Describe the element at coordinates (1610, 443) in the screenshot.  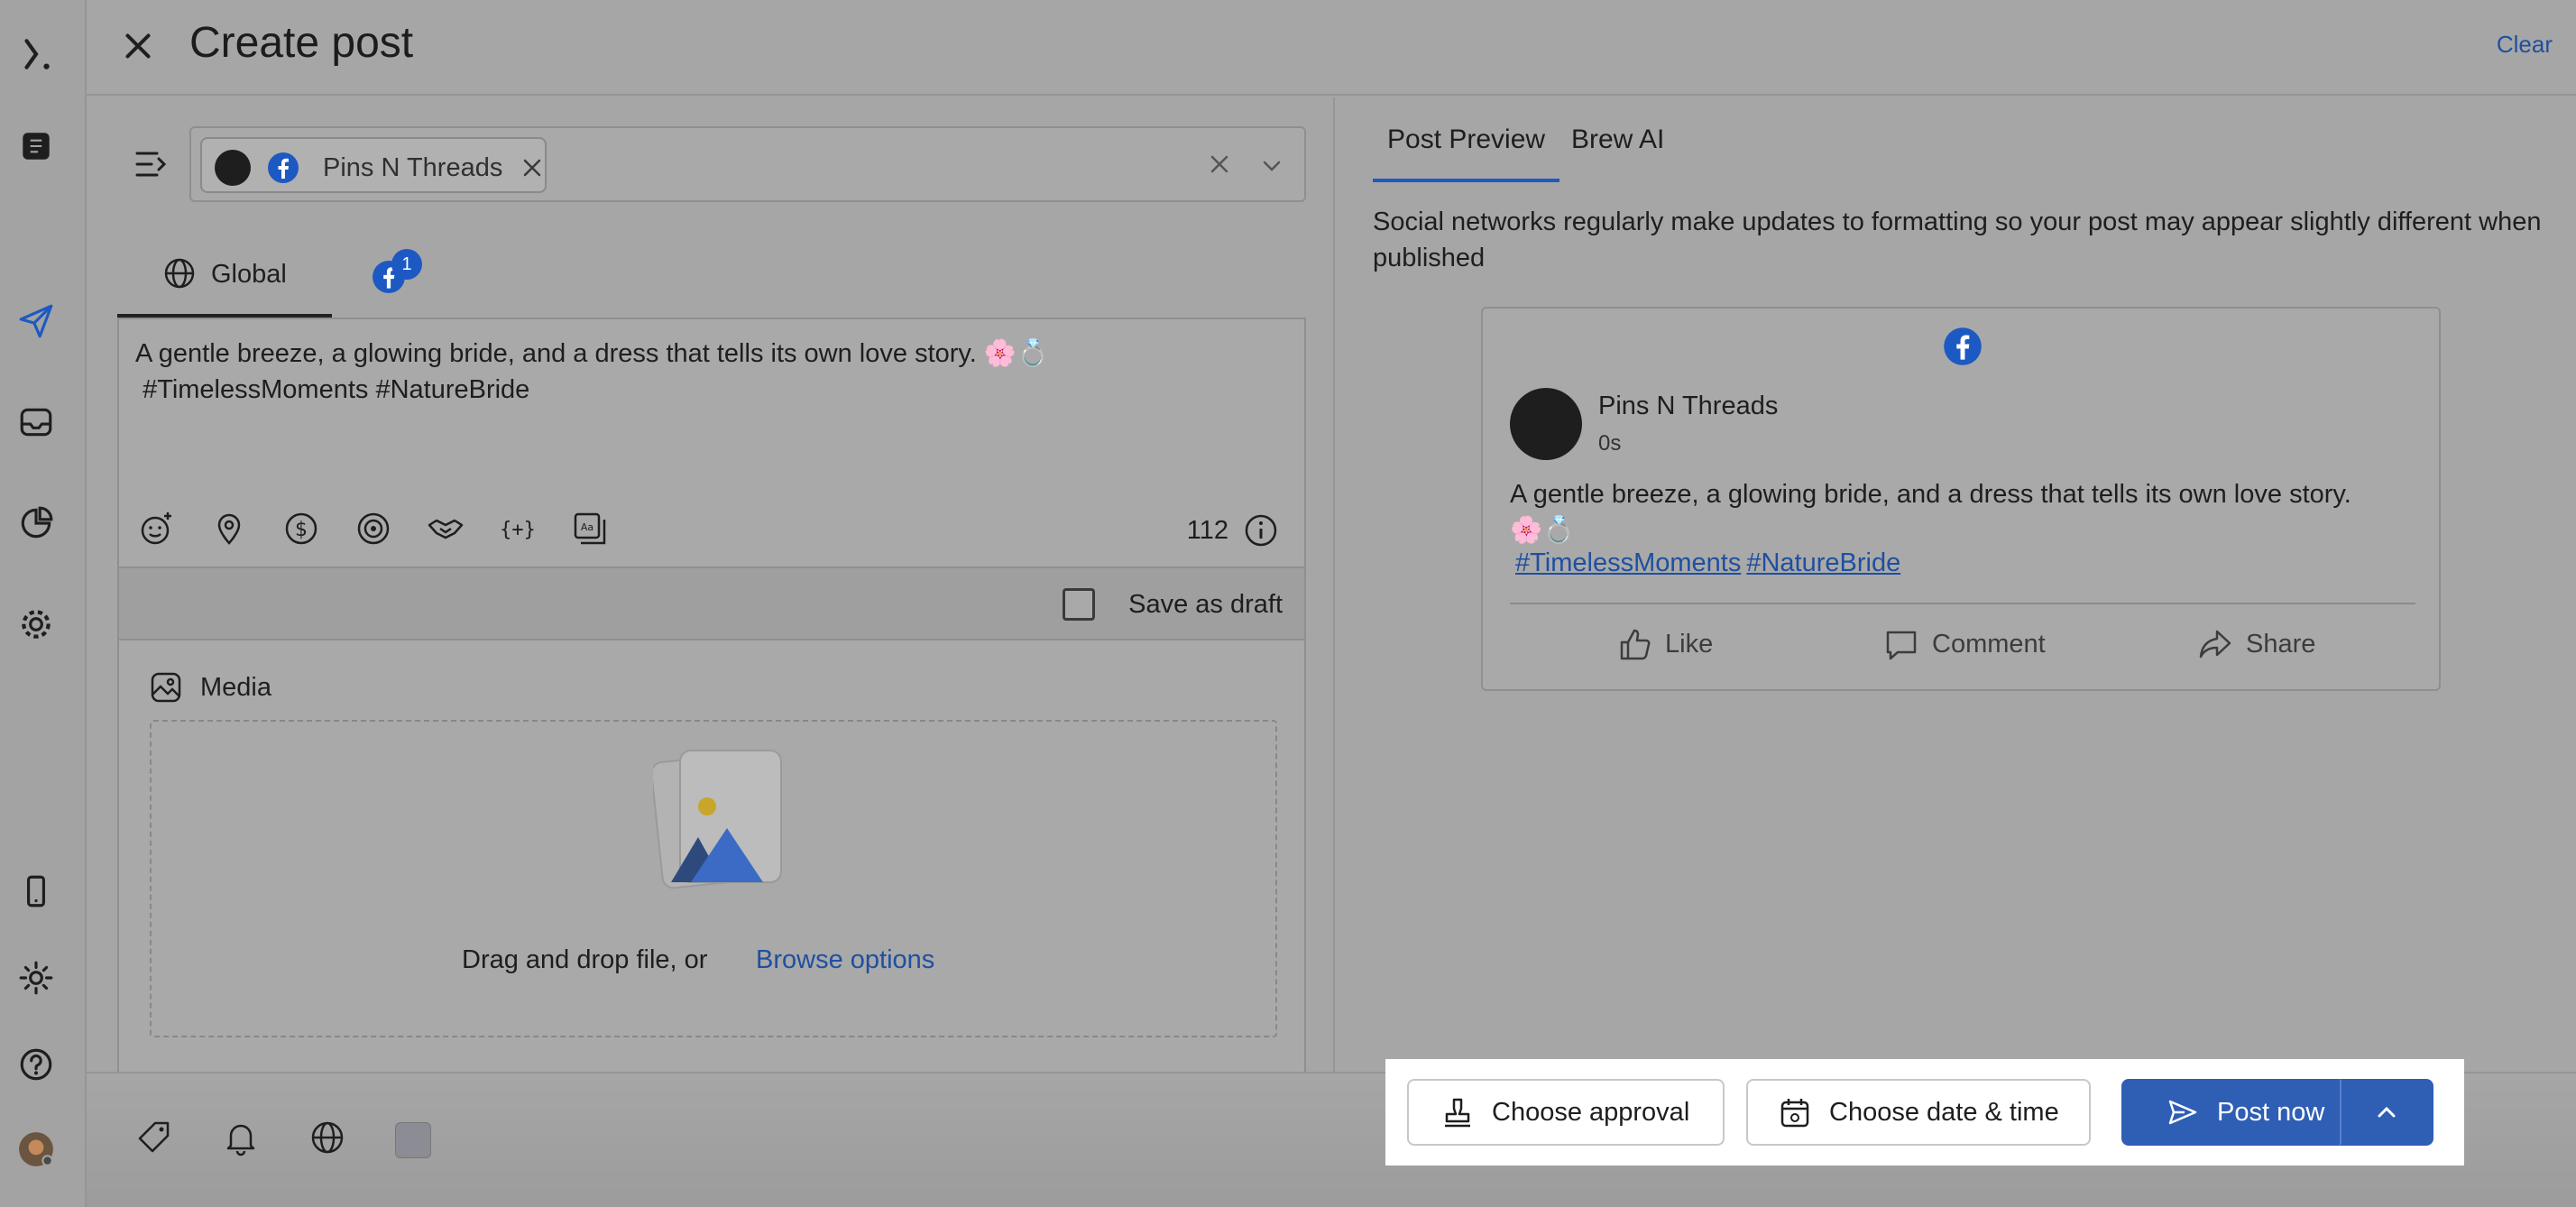
I see `post-time: 0s` at that location.